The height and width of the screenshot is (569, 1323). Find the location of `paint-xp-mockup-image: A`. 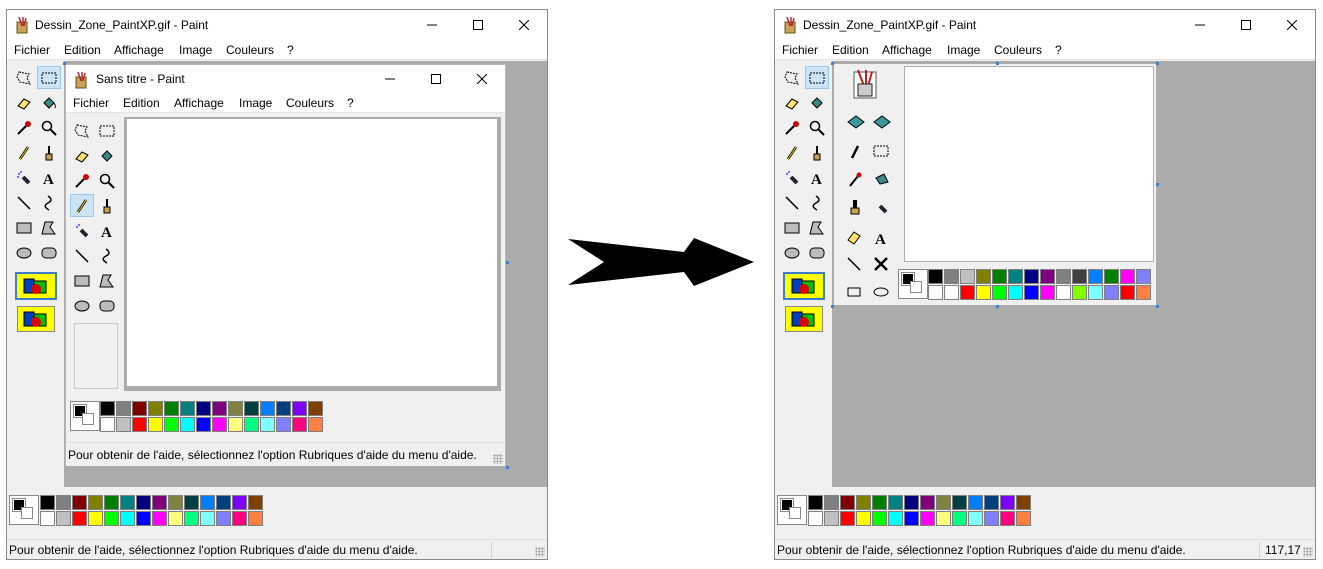

paint-xp-mockup-image: A is located at coordinates (995, 184).